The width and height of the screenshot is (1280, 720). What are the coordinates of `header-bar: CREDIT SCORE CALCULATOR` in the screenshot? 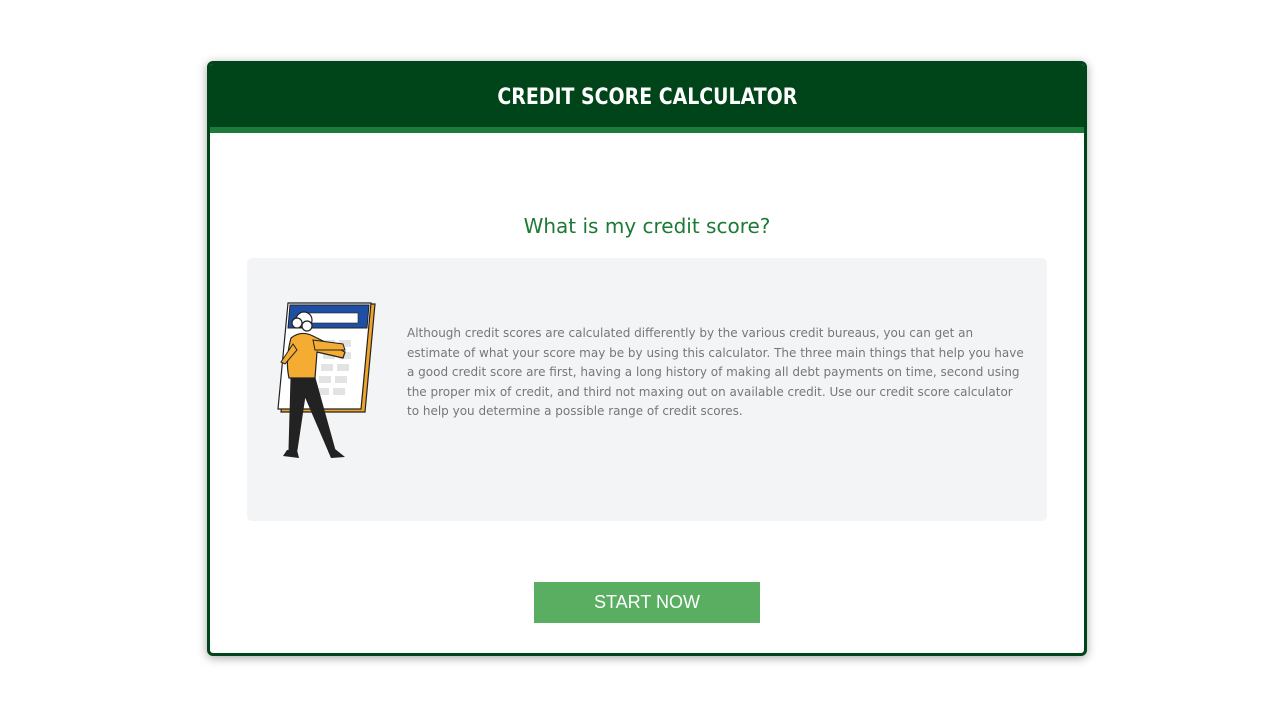 It's located at (647, 95).